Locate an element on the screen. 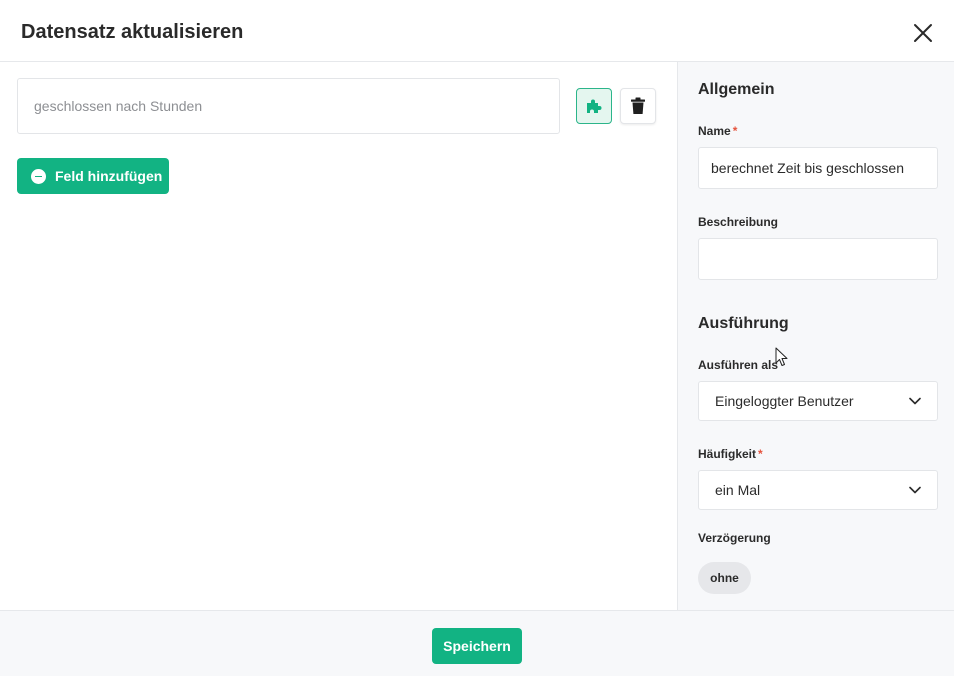  delete-field-button is located at coordinates (638, 106).